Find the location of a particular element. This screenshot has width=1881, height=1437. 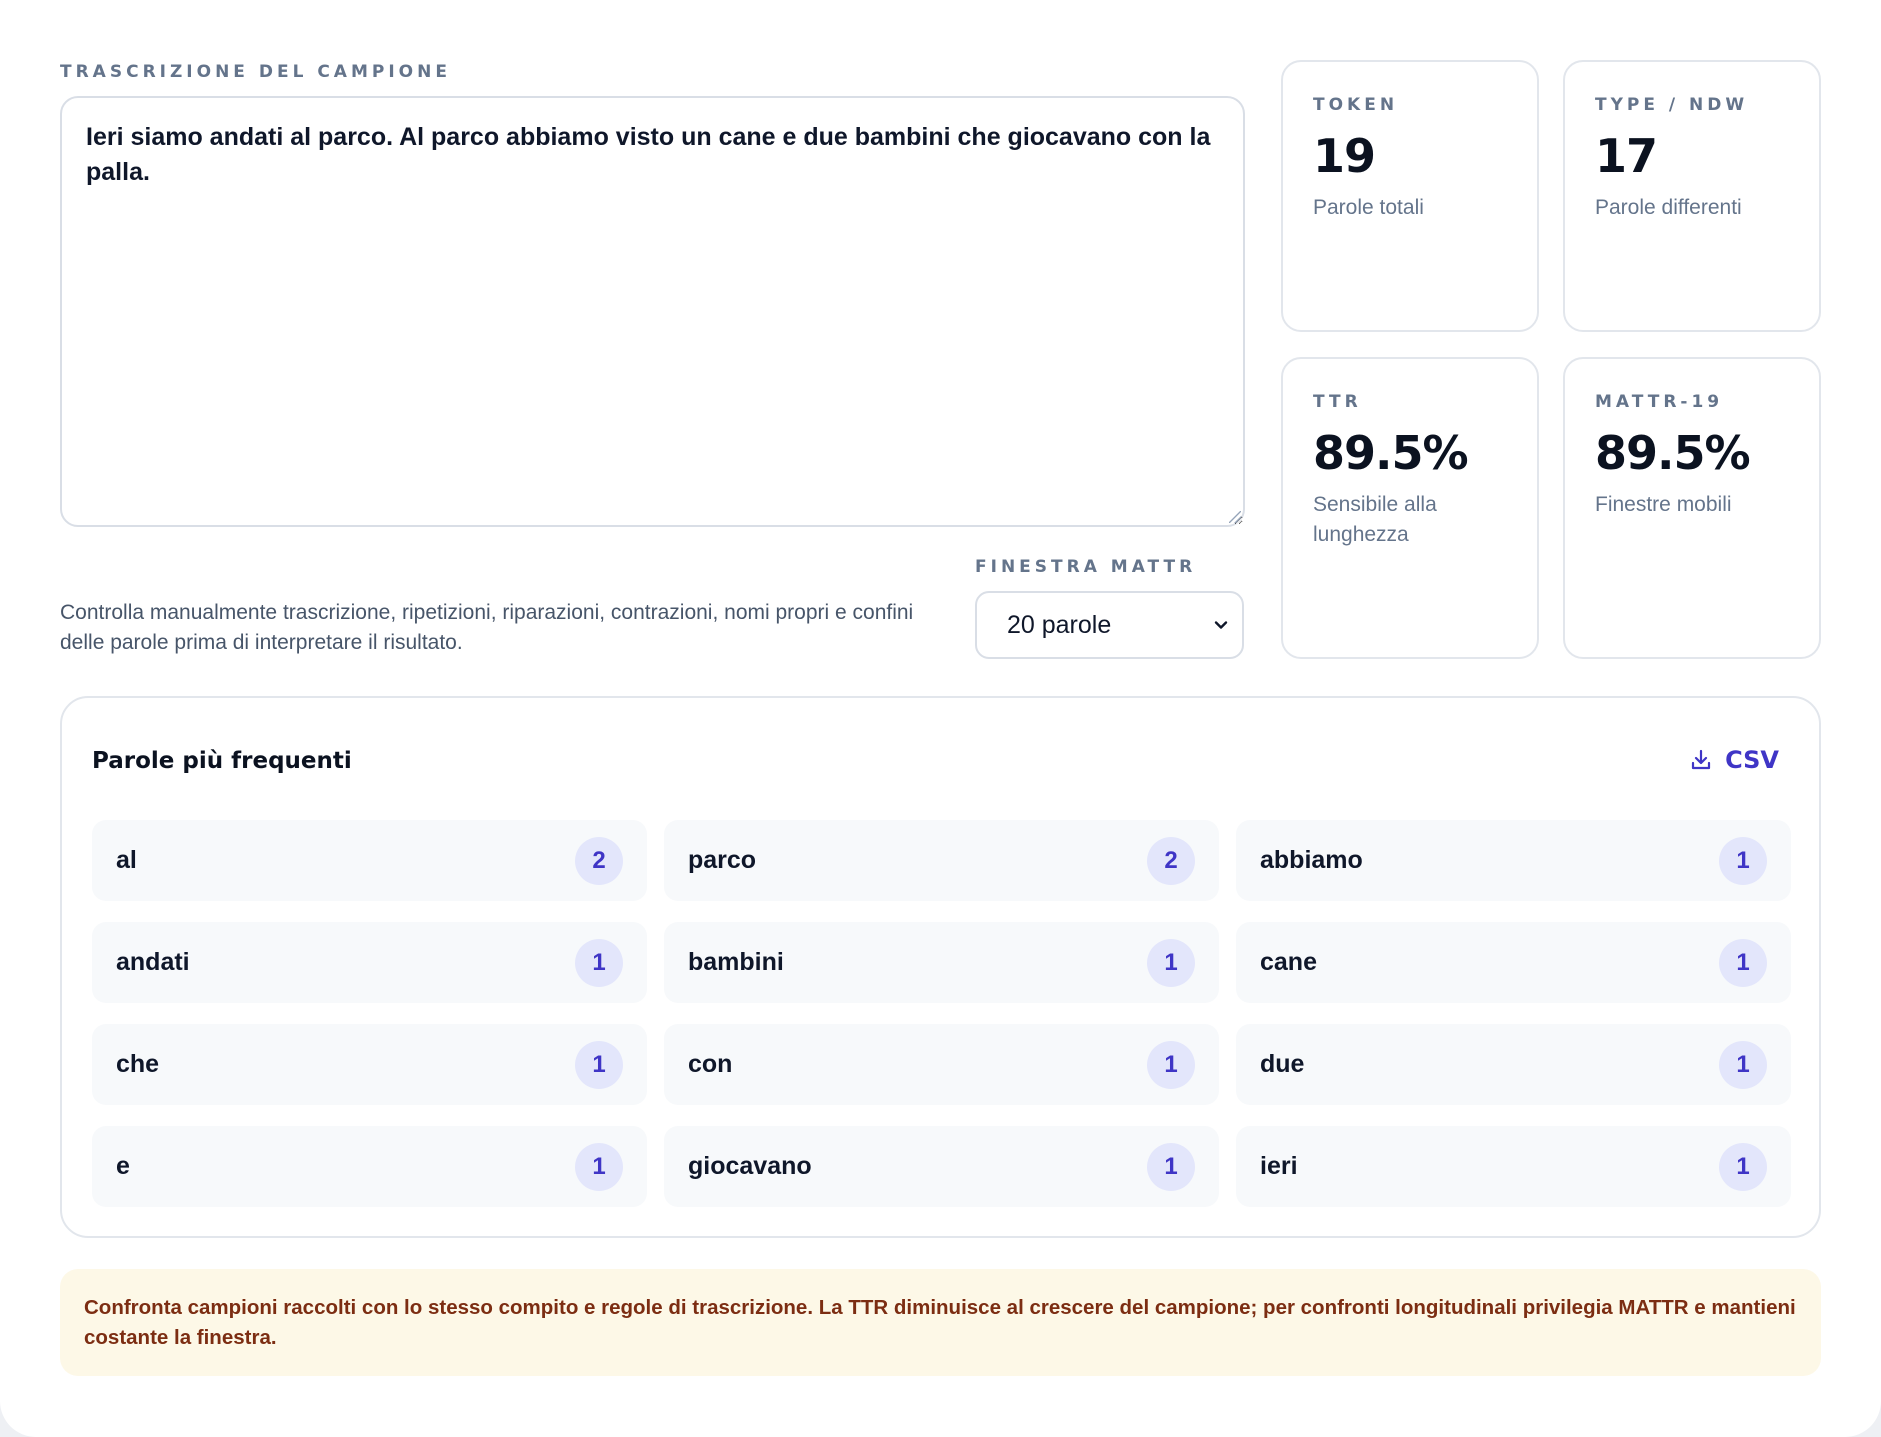

download-icon is located at coordinates (1701, 759).